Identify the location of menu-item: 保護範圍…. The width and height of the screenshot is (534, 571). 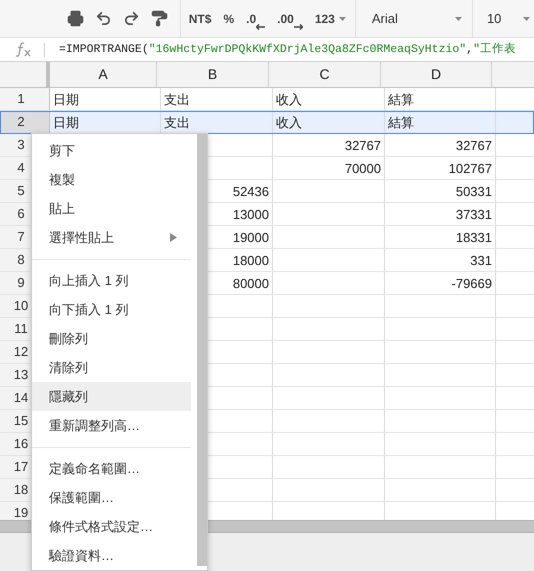
(111, 497).